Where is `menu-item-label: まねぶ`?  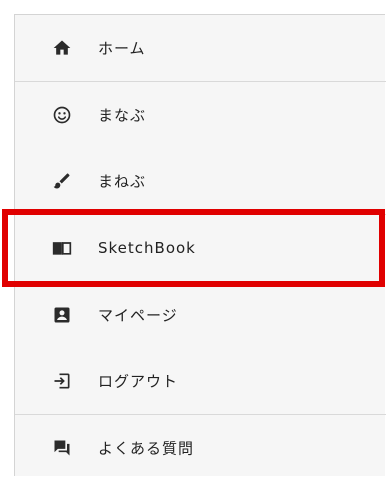
menu-item-label: まねぶ is located at coordinates (122, 181).